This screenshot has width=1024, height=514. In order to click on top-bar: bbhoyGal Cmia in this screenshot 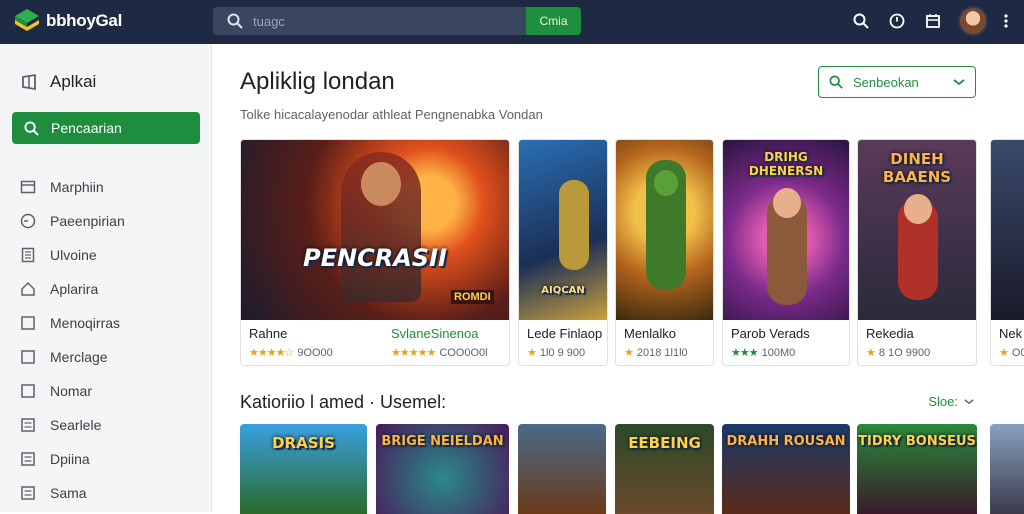, I will do `click(512, 22)`.